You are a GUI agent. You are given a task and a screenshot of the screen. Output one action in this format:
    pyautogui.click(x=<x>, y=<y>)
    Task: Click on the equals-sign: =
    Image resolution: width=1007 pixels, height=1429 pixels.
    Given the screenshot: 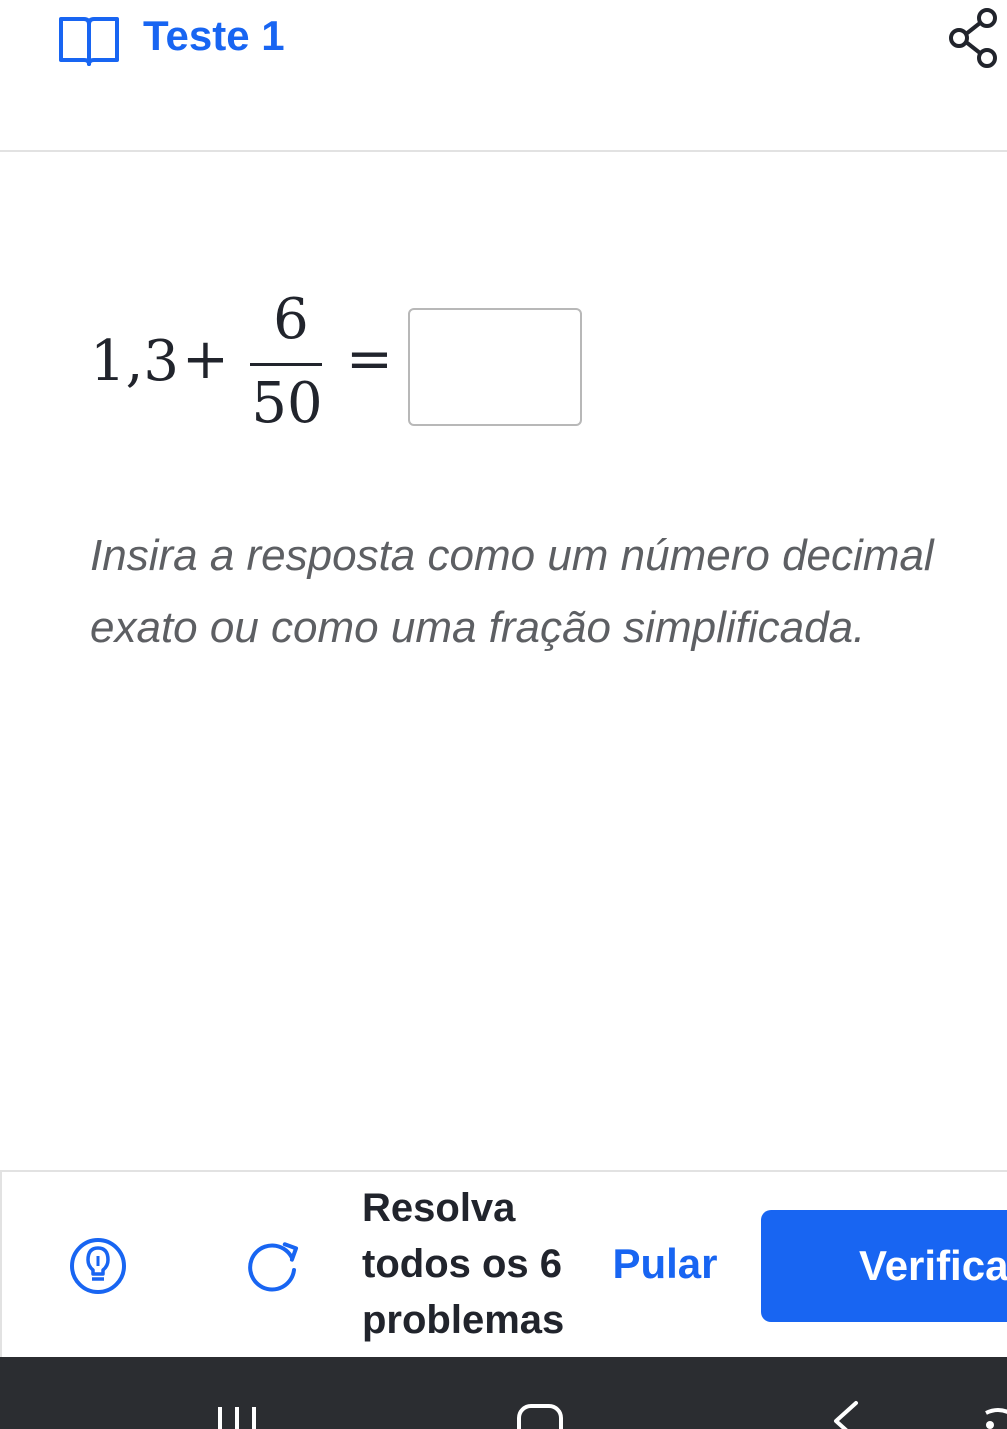 What is the action you would take?
    pyautogui.click(x=369, y=359)
    